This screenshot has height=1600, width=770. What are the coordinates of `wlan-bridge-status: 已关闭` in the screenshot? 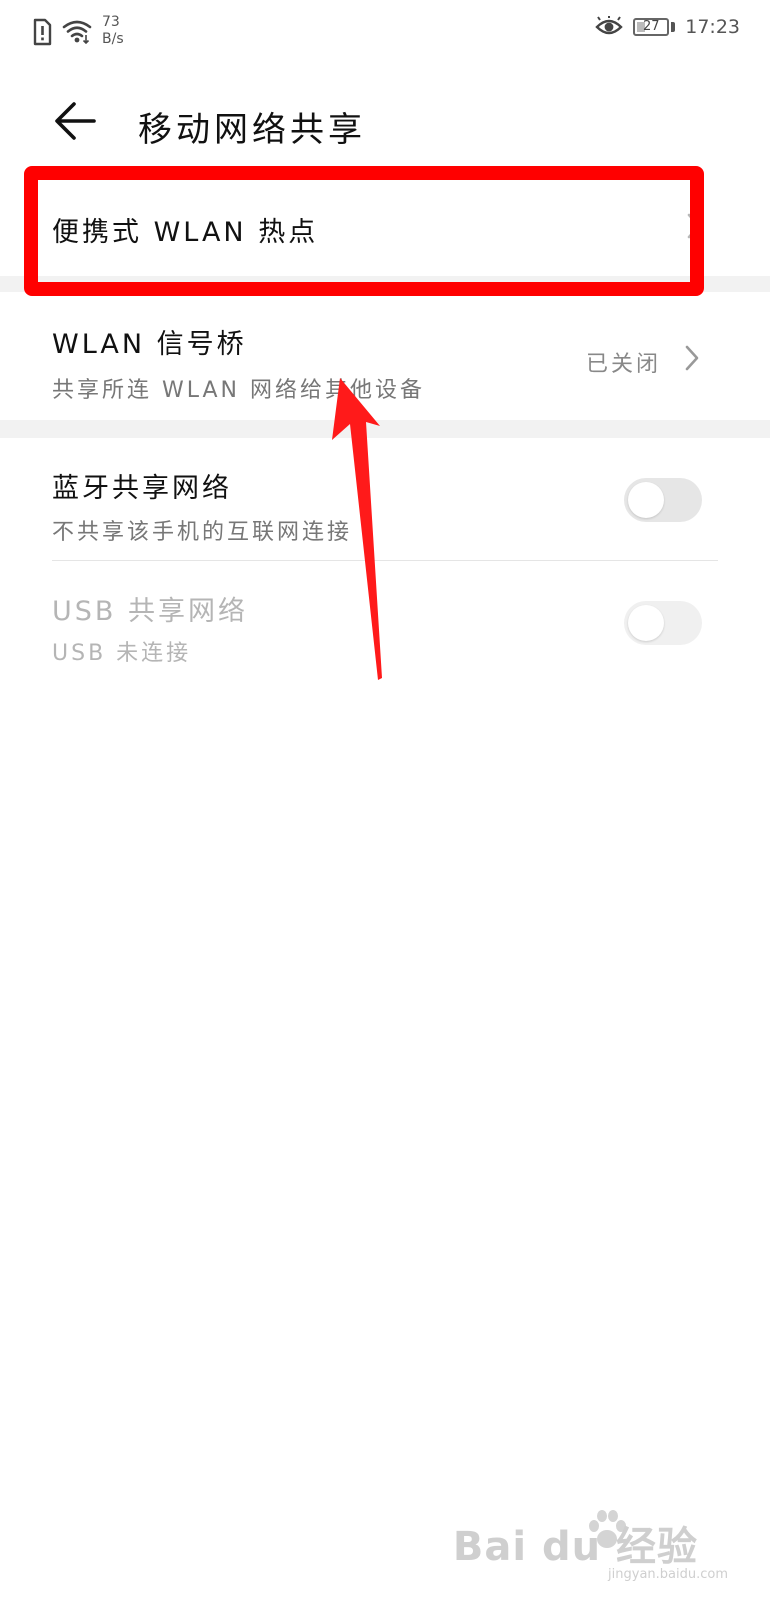 It's located at (624, 364).